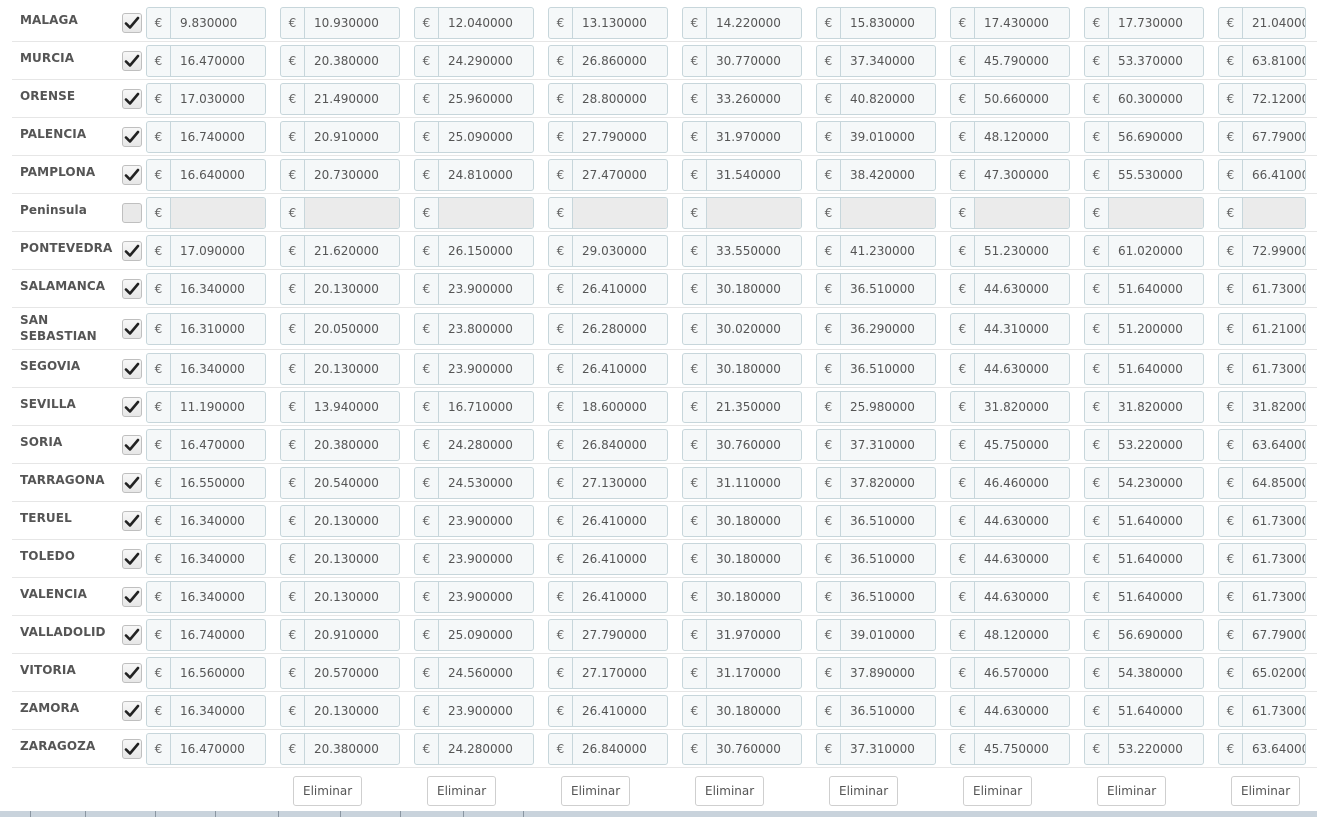 This screenshot has width=1317, height=817. Describe the element at coordinates (742, 635) in the screenshot. I see `price-input: €31.970000` at that location.